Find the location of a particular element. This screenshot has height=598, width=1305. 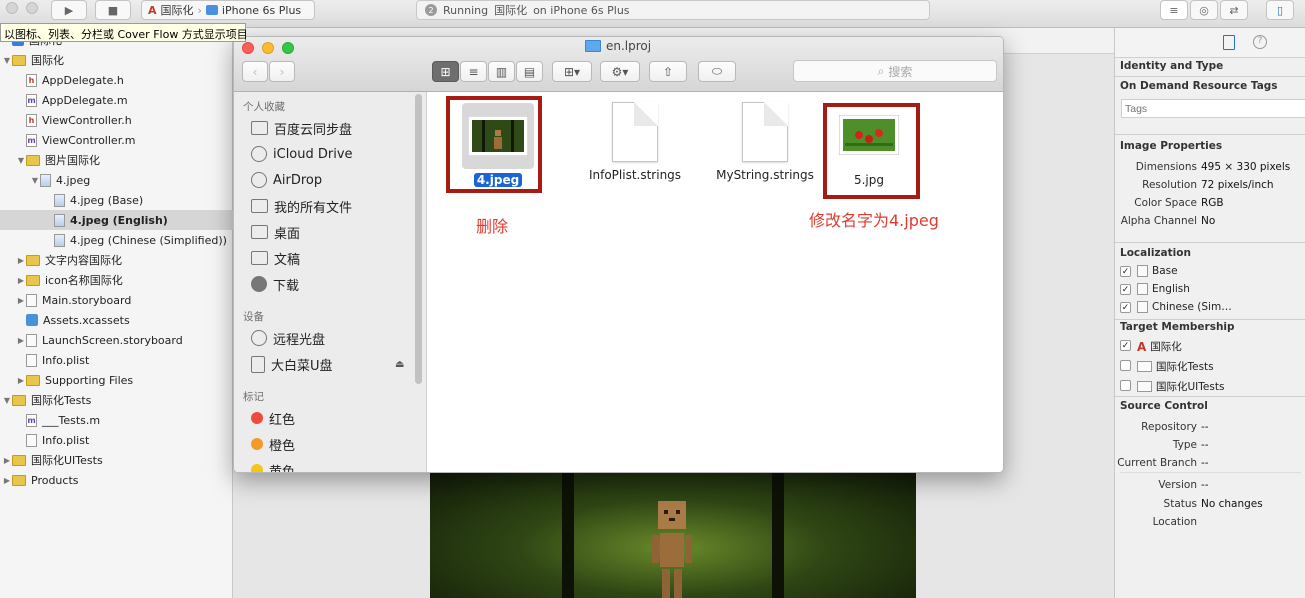

navigator-item: ▶ Main.storyboard is located at coordinates (116, 300).